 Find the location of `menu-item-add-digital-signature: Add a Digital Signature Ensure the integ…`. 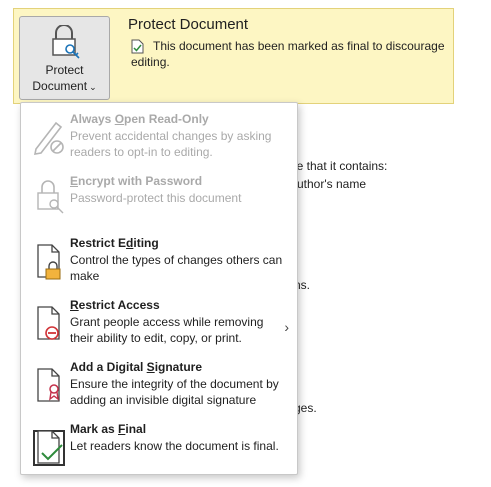

menu-item-add-digital-signature: Add a Digital Signature Ensure the integ… is located at coordinates (159, 389).